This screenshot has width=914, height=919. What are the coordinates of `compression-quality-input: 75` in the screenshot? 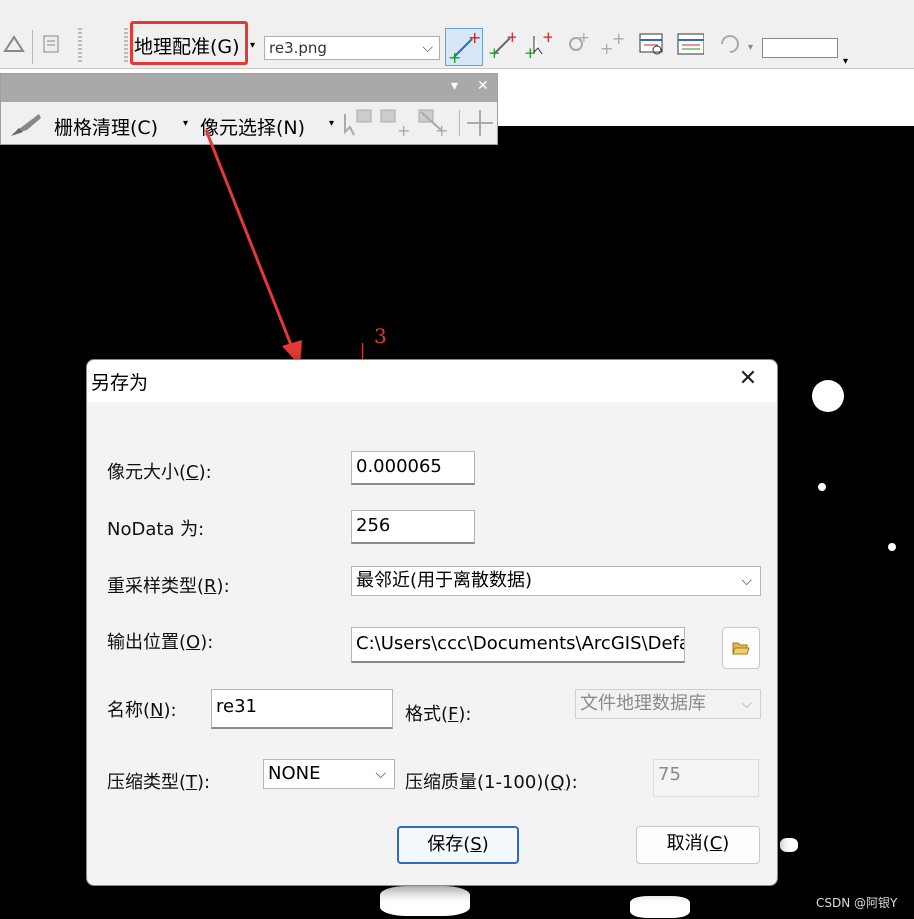 It's located at (706, 778).